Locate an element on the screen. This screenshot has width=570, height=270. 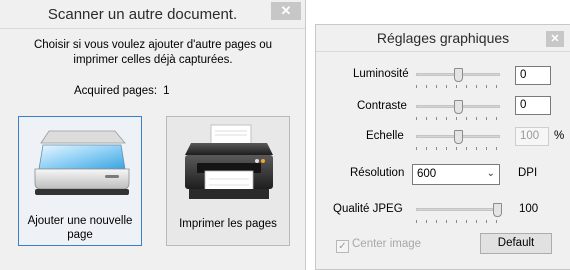
contrast-slider is located at coordinates (458, 110).